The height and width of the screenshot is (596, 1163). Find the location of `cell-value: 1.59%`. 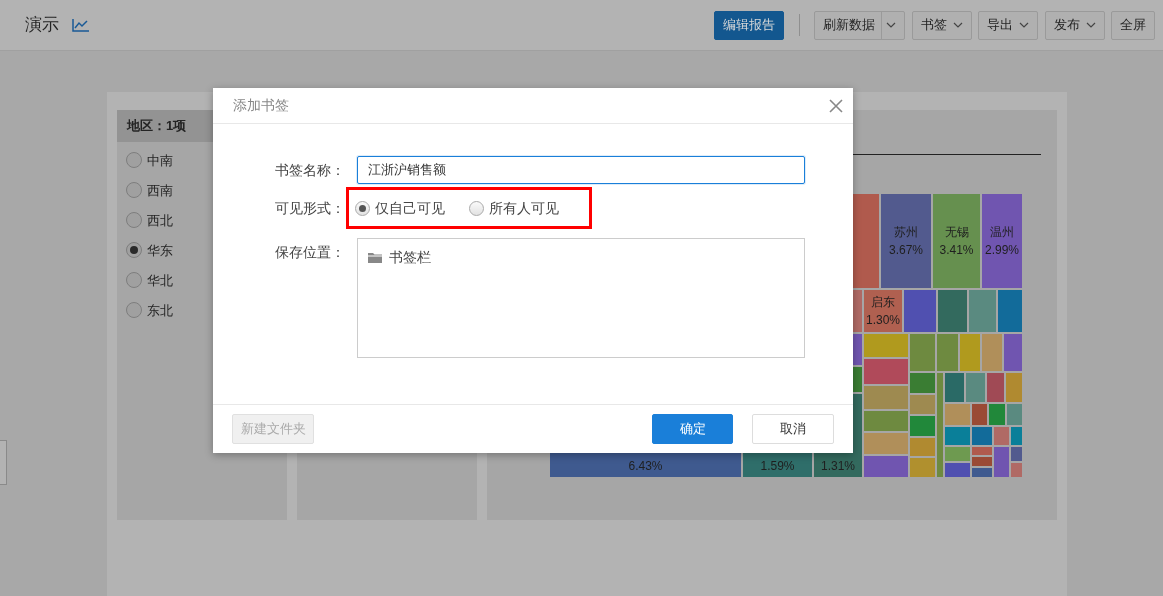

cell-value: 1.59% is located at coordinates (777, 466).